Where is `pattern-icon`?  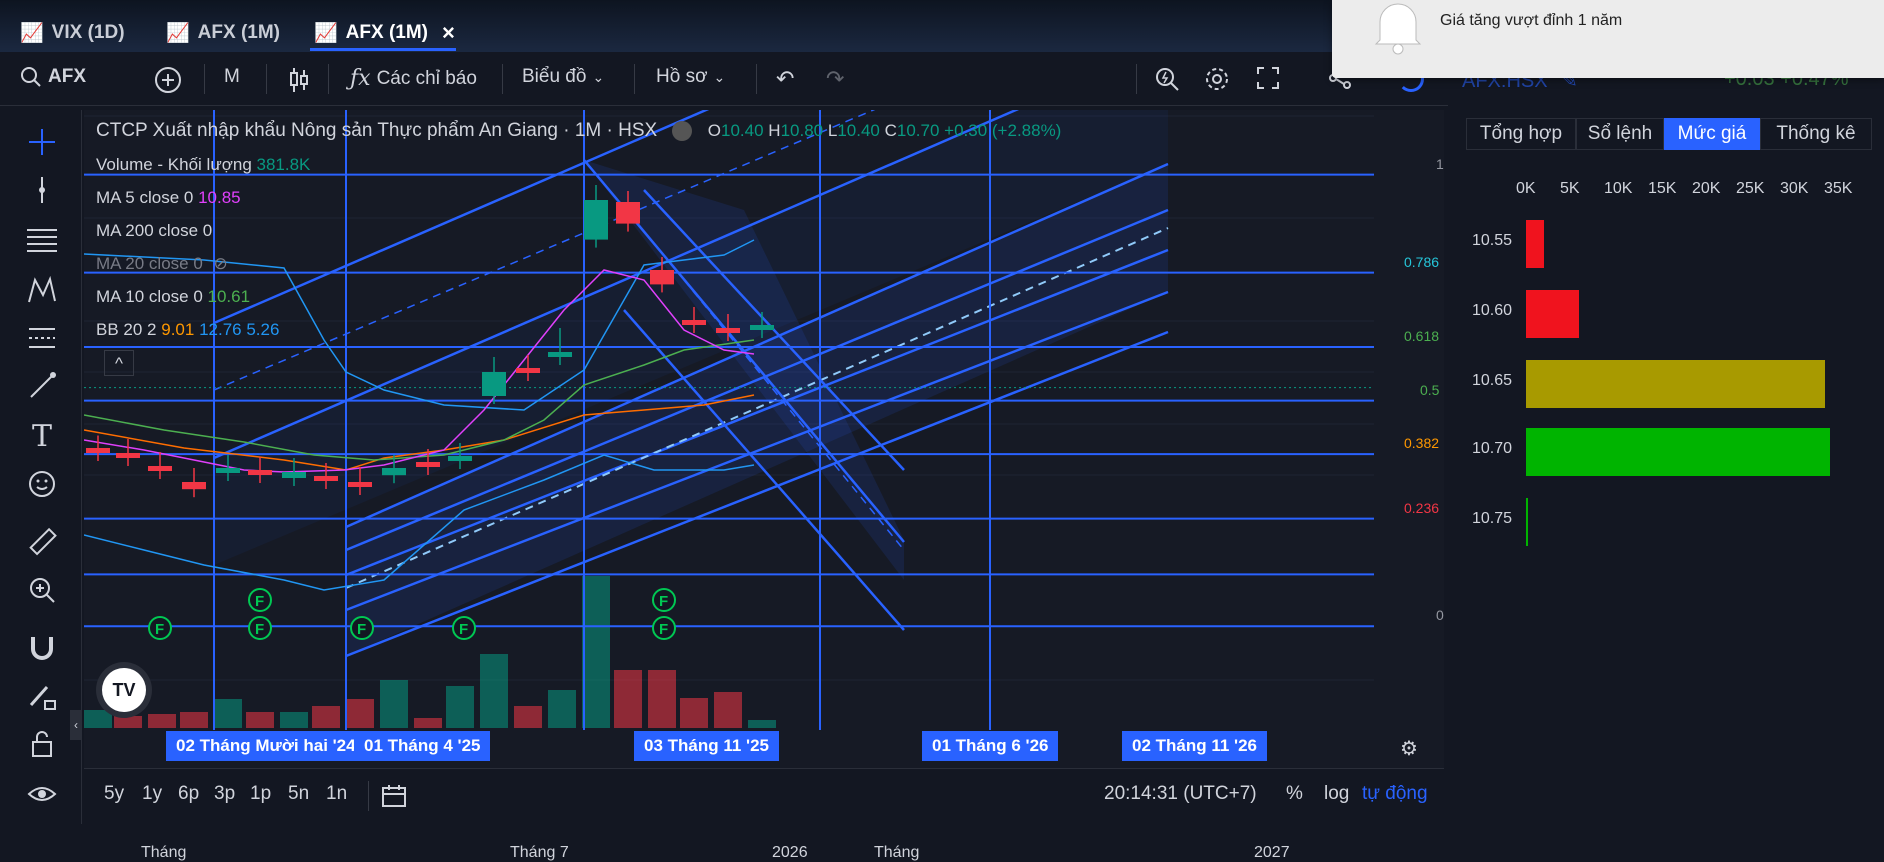 pattern-icon is located at coordinates (42, 289).